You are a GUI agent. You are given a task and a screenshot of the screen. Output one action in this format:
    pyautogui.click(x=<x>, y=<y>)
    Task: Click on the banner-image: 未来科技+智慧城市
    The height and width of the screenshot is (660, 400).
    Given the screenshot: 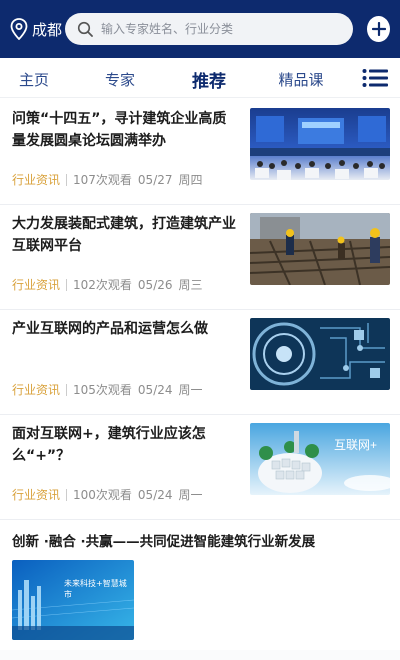 What is the action you would take?
    pyautogui.click(x=73, y=600)
    